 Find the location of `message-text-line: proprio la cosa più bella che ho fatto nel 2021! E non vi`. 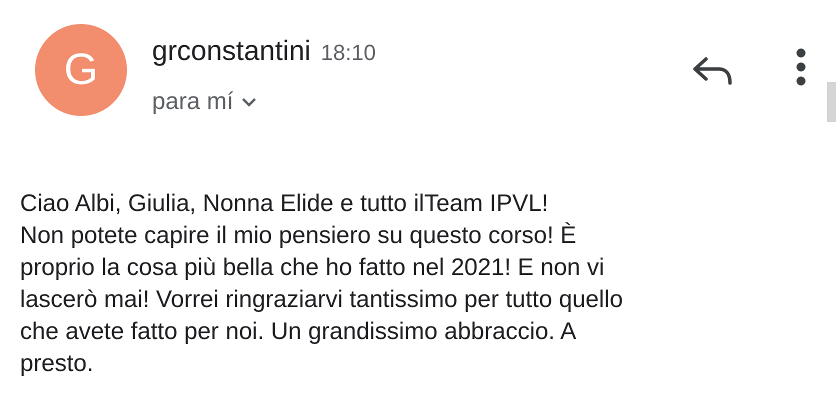

message-text-line: proprio la cosa più bella che ho fatto nel 2021! E non vi is located at coordinates (313, 268).